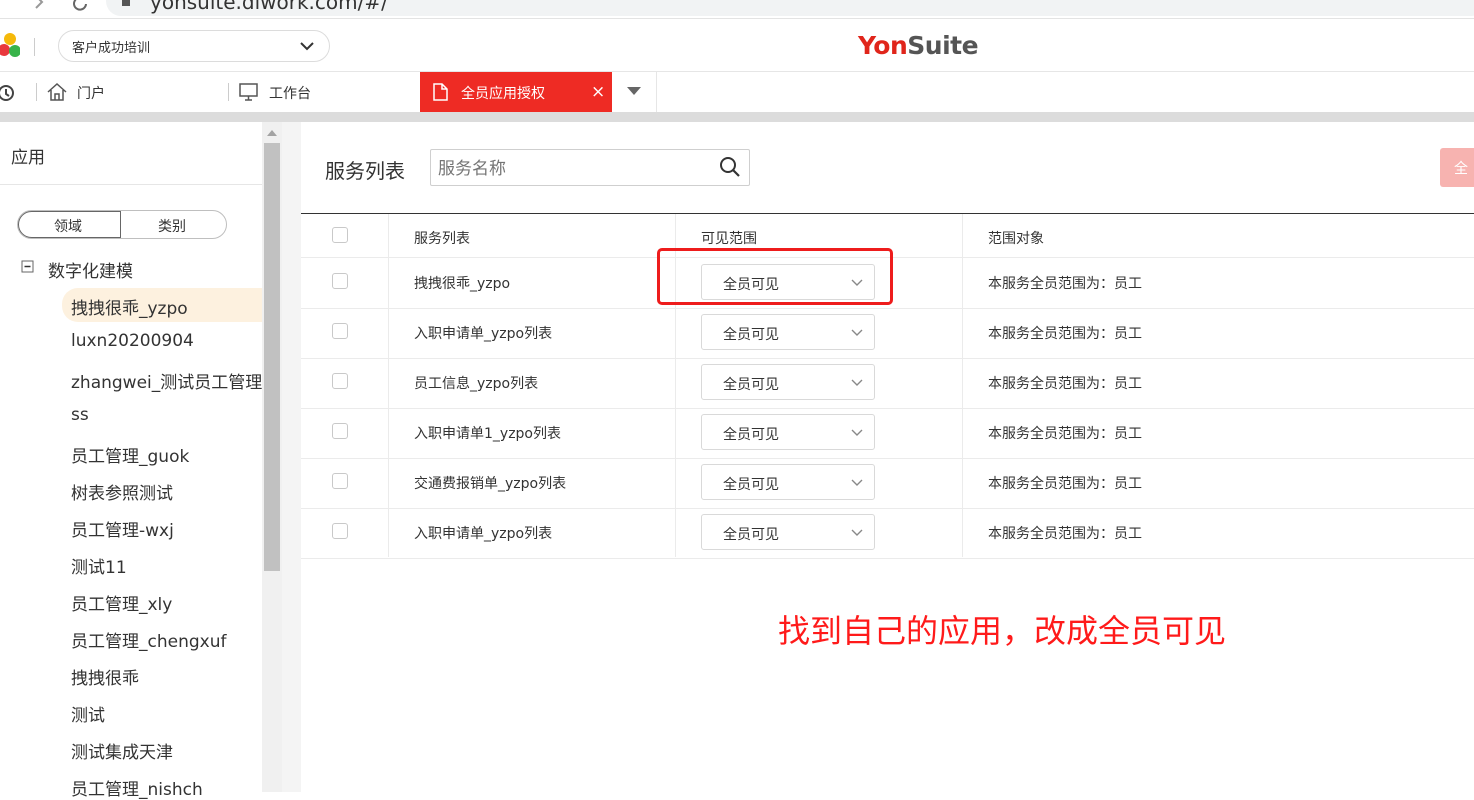  Describe the element at coordinates (28, 267) in the screenshot. I see `collapse-icon` at that location.